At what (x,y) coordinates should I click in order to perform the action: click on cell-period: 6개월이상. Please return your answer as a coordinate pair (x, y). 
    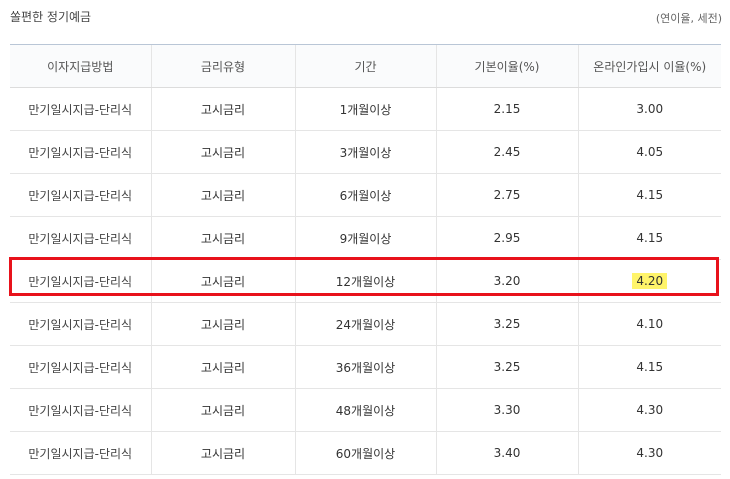
    Looking at the image, I should click on (365, 195).